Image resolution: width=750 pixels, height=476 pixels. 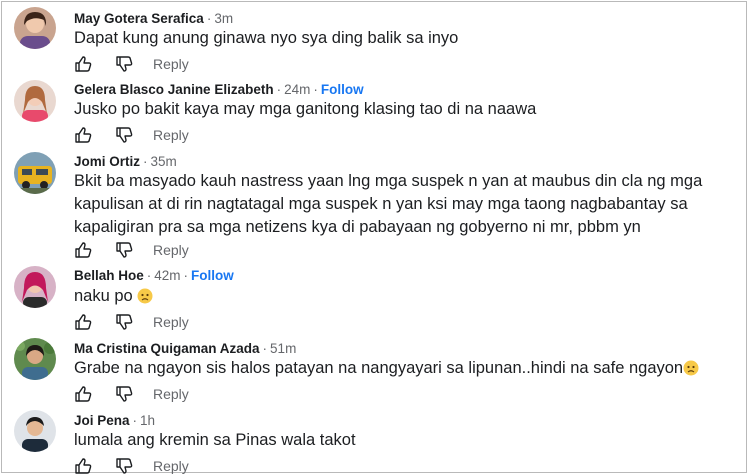 What do you see at coordinates (164, 161) in the screenshot?
I see `timestamp: 35m` at bounding box center [164, 161].